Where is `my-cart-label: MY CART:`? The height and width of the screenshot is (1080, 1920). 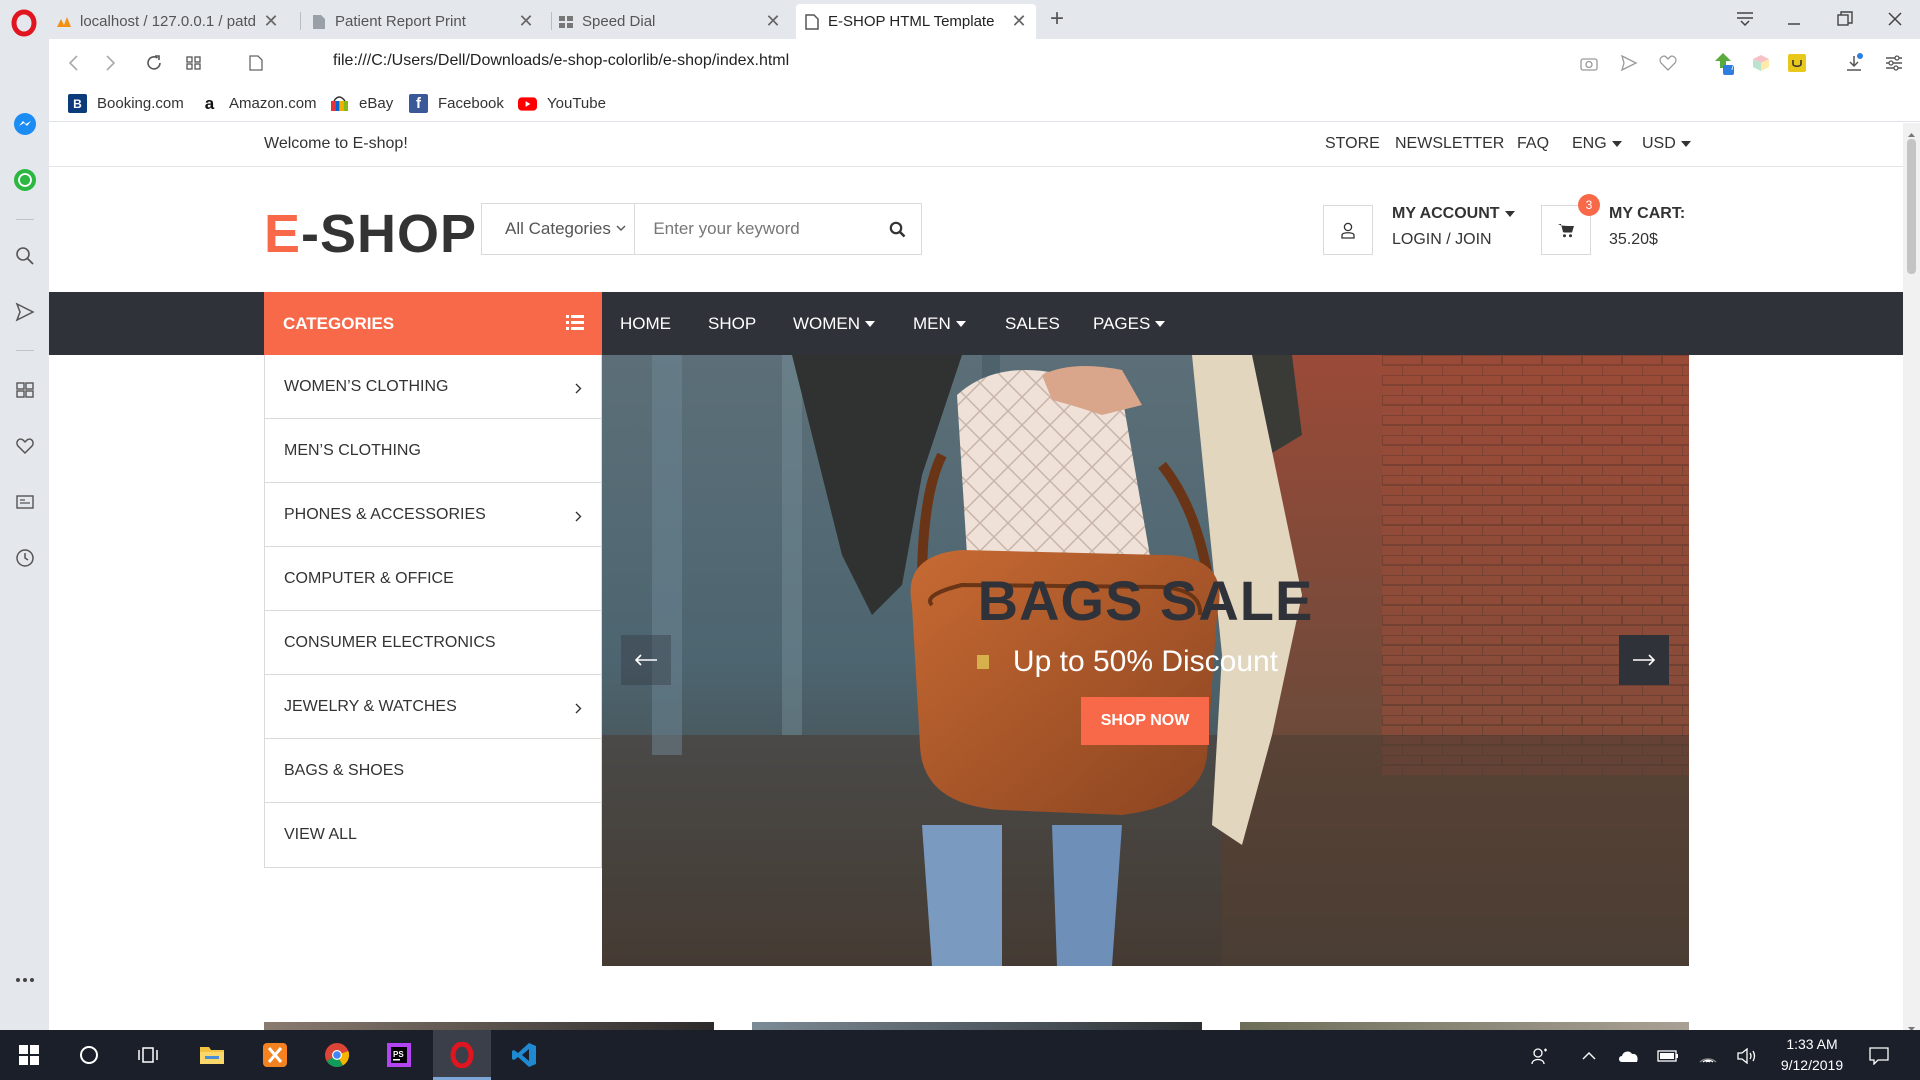
my-cart-label: MY CART: is located at coordinates (1647, 214).